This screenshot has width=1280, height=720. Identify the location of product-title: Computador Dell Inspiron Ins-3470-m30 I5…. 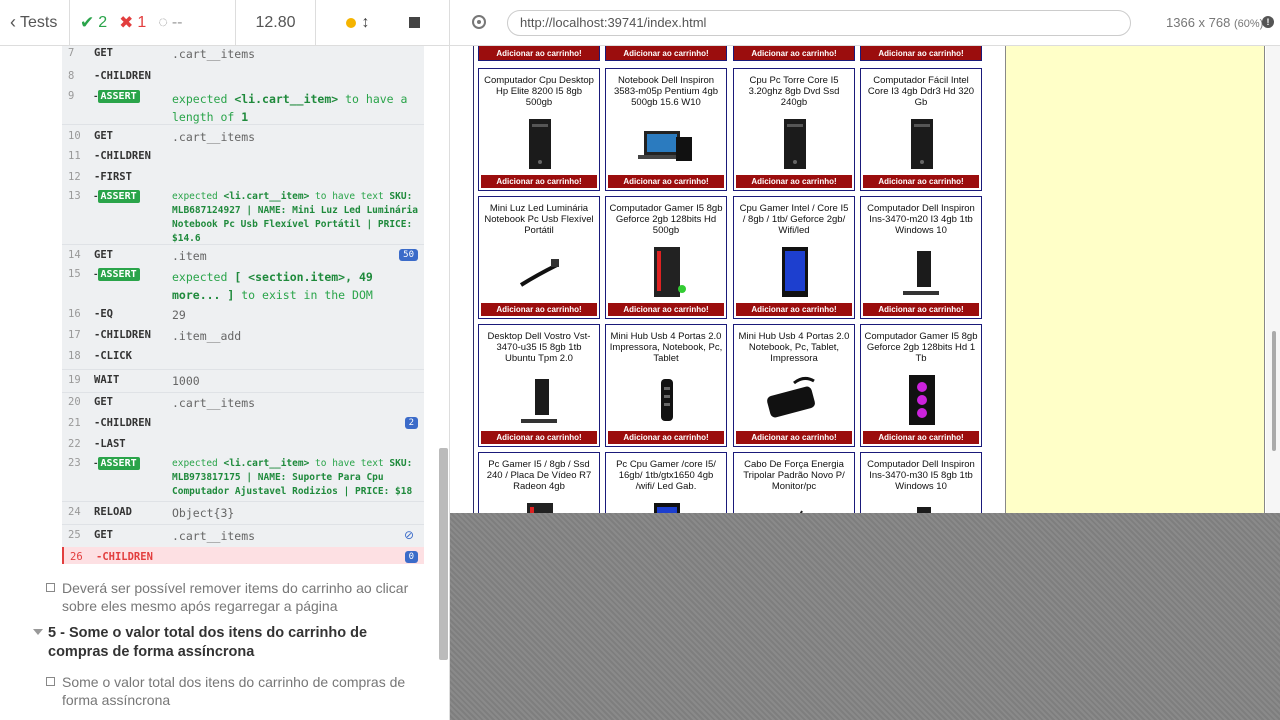
(921, 475).